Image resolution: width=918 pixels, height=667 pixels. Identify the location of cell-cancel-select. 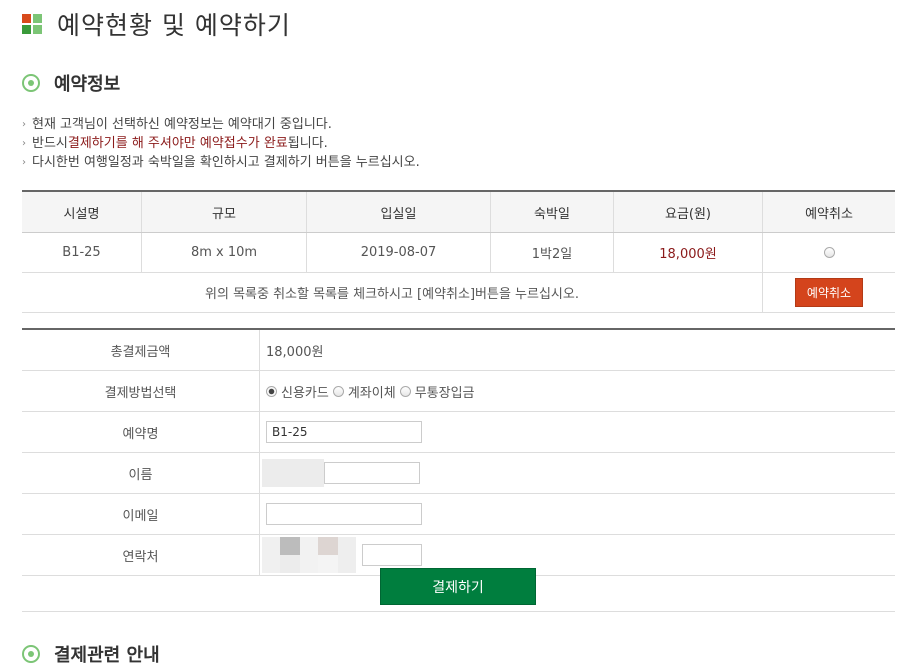
(828, 252).